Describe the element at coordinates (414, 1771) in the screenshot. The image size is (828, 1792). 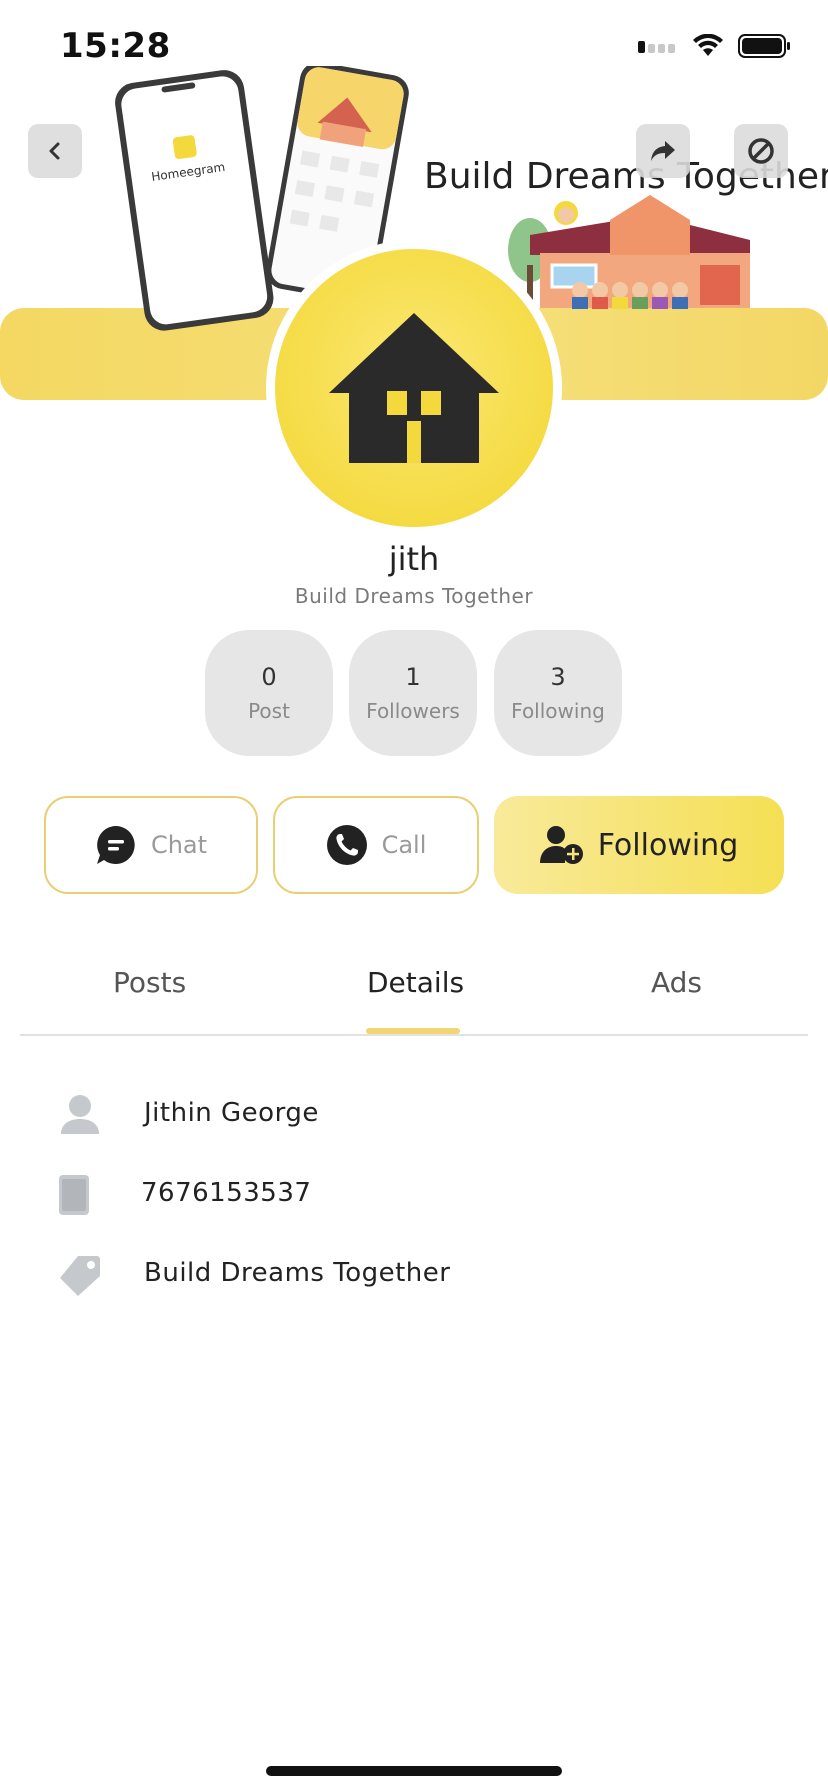
I see `home-indicator` at that location.